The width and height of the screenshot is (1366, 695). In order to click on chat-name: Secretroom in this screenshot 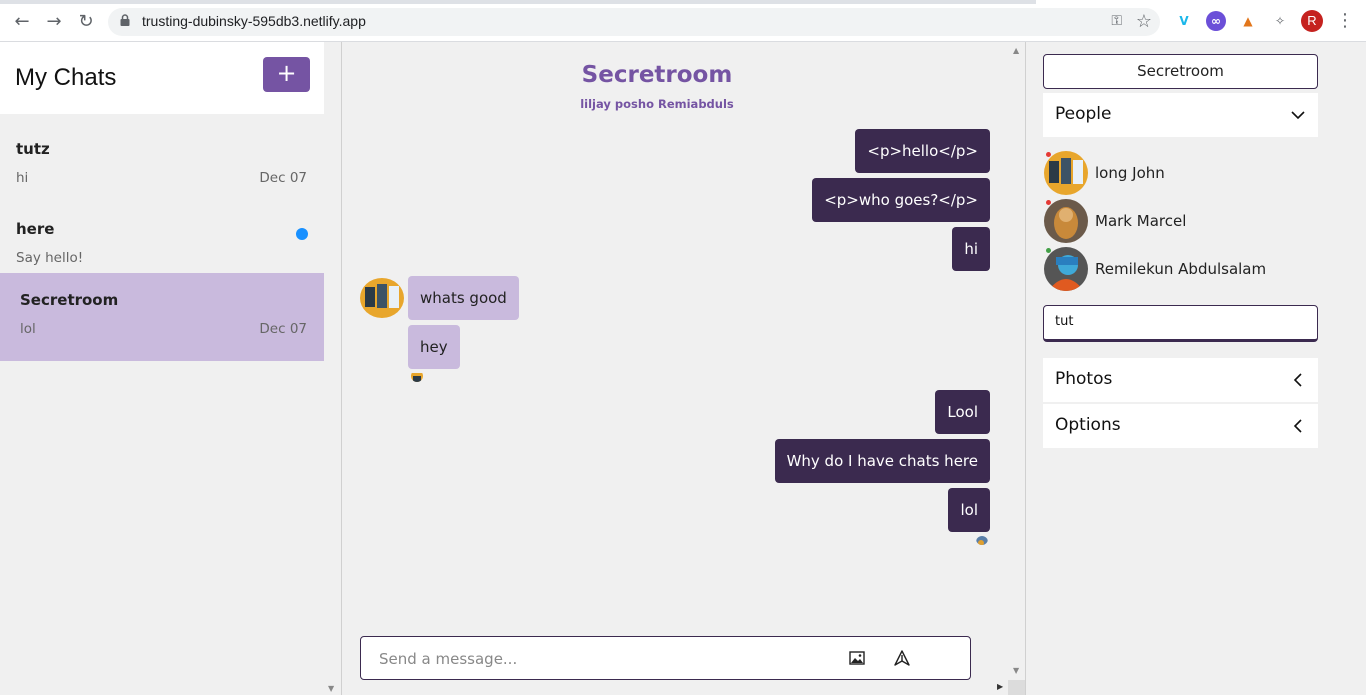, I will do `click(69, 300)`.